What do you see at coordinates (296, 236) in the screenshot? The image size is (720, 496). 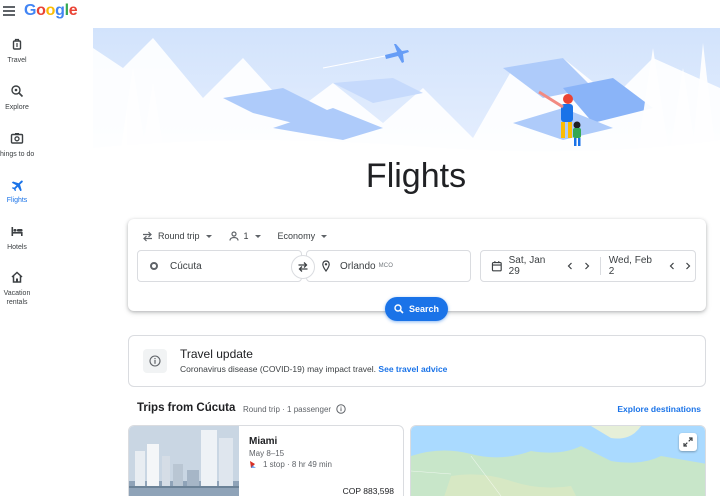 I see `cabin-class-label: Economy` at bounding box center [296, 236].